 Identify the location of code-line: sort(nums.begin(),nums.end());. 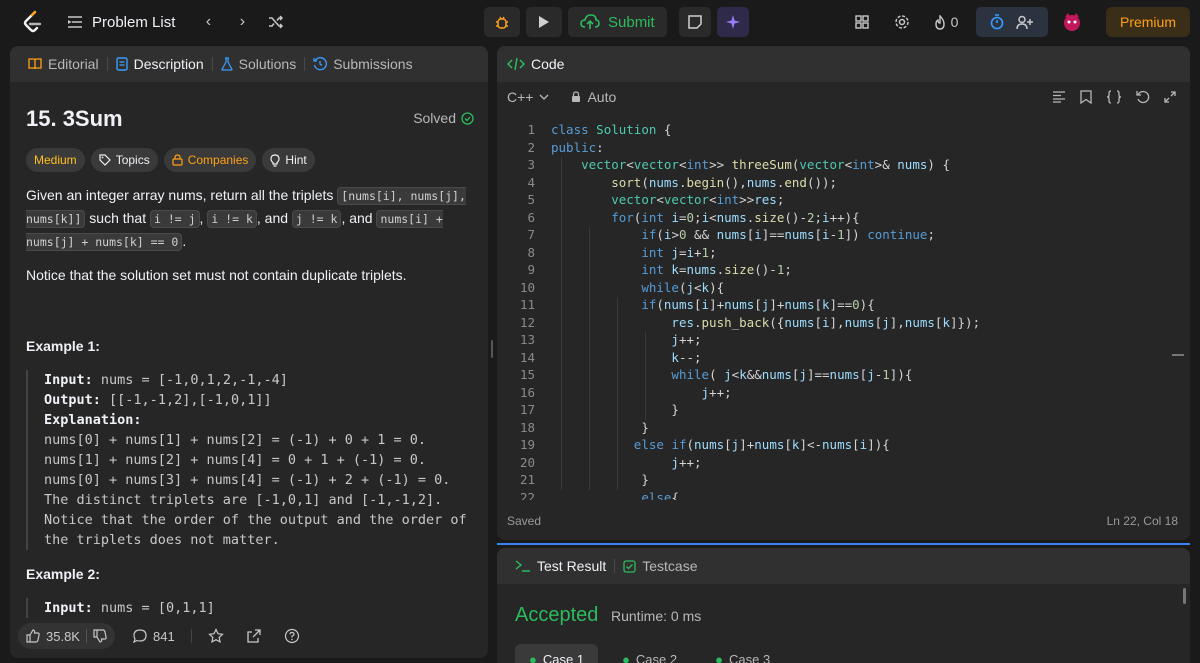
(724, 182).